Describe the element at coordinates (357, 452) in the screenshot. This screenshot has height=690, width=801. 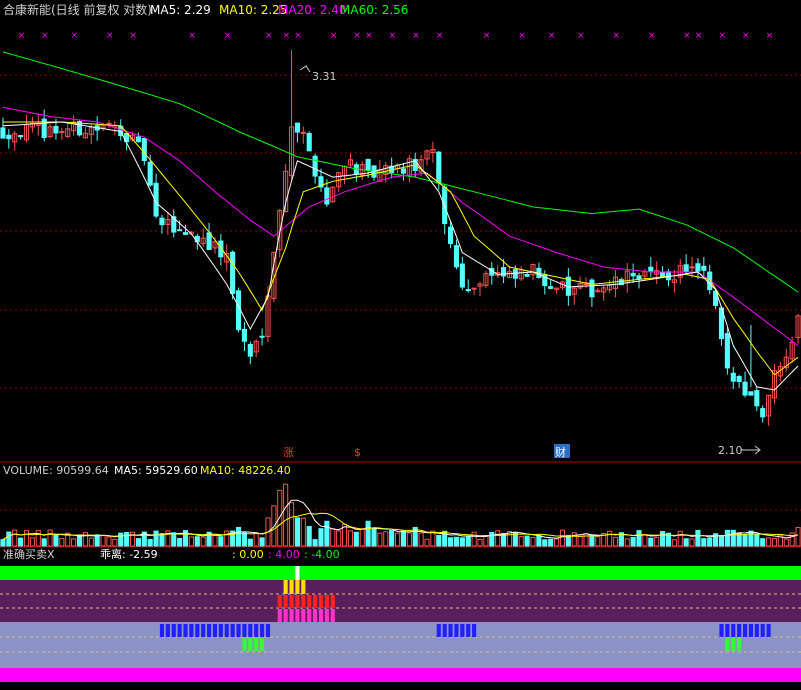
I see `event-marker-dollar: $` at that location.